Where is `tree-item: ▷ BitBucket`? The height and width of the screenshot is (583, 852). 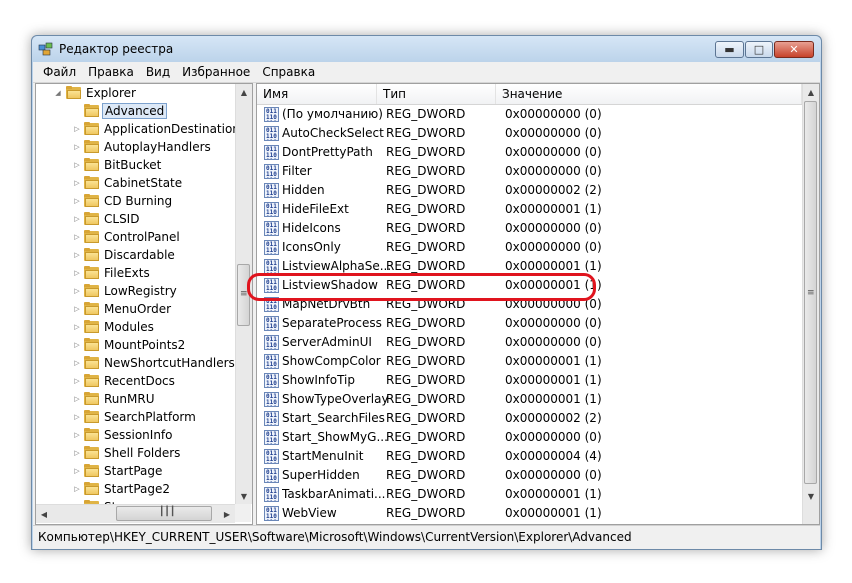
tree-item: ▷ BitBucket is located at coordinates (135, 165).